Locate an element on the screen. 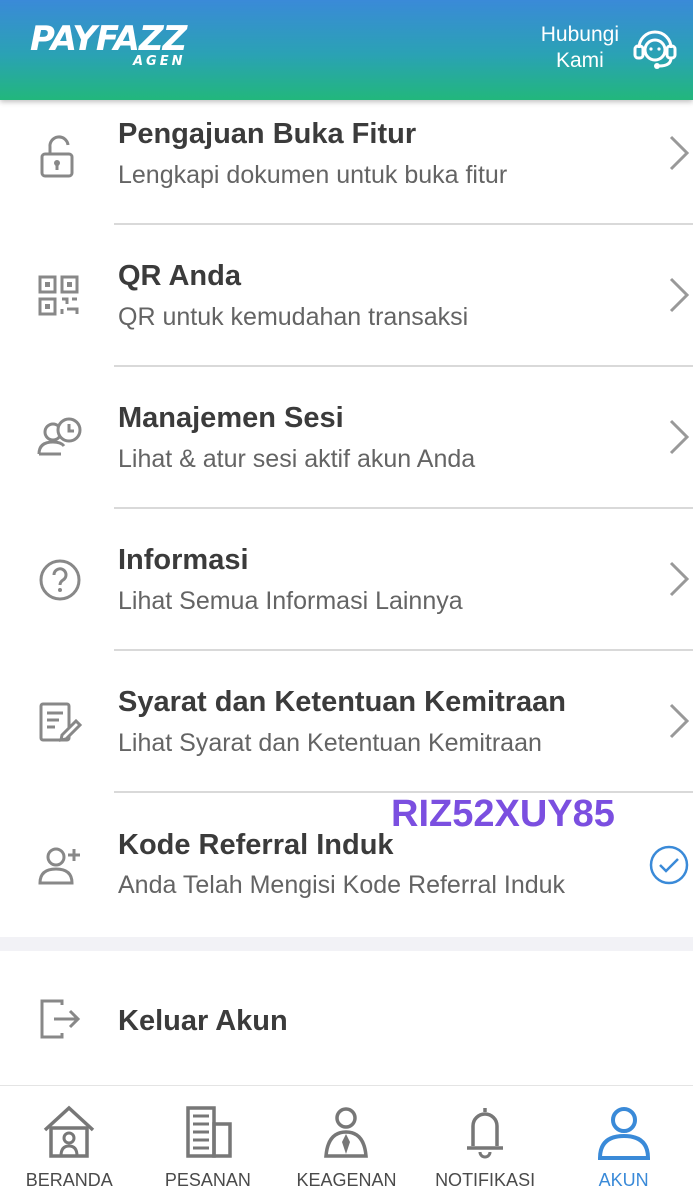  bottom-navigation: BERANDA PESANAN KEAGENAN NOTIFIKASI AKUN is located at coordinates (346, 1143).